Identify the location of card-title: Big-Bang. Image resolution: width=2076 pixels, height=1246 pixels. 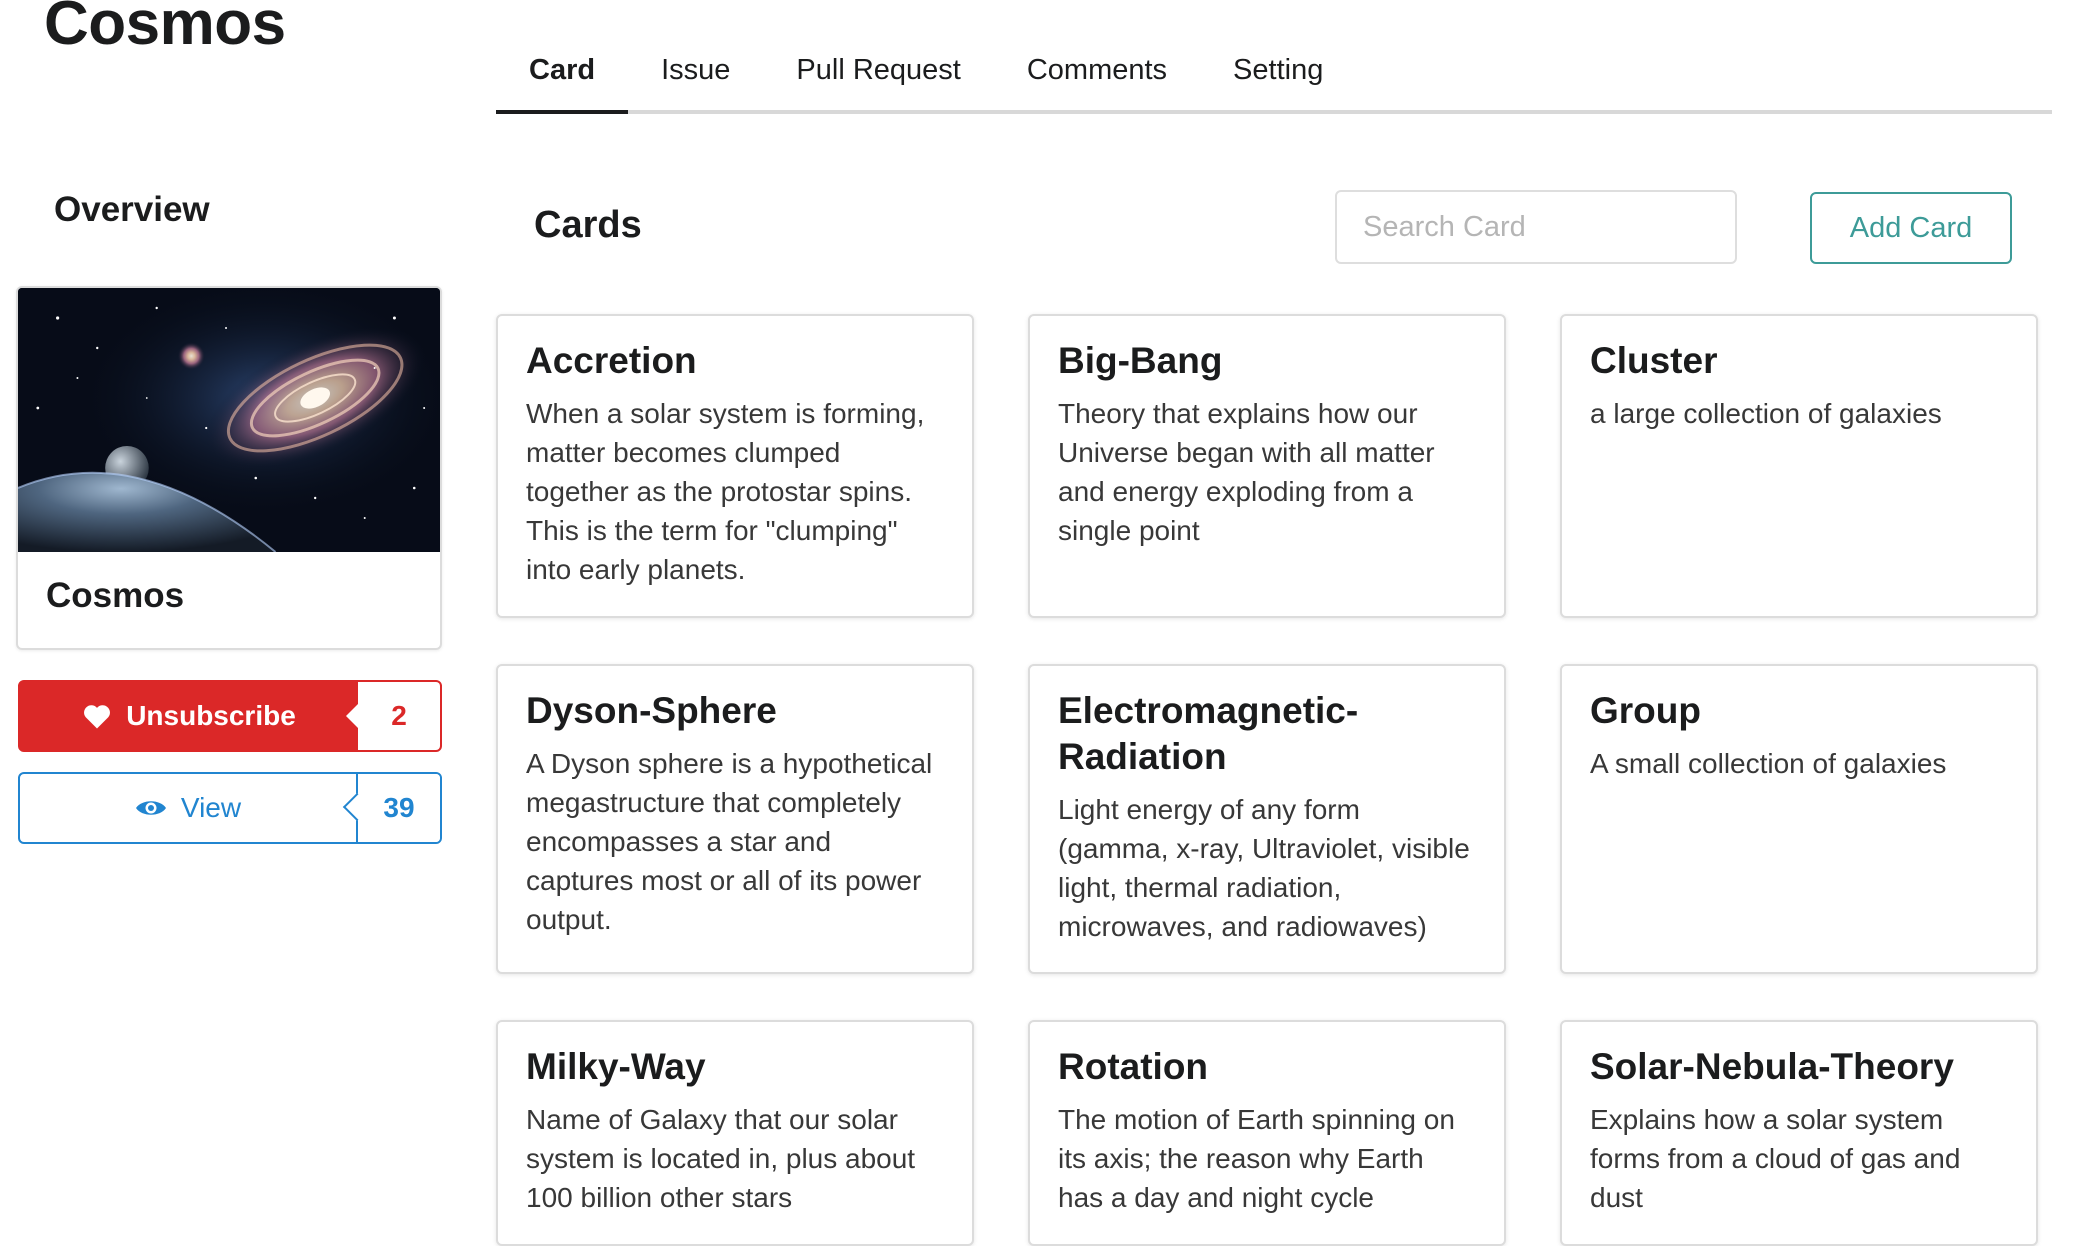
(1140, 360).